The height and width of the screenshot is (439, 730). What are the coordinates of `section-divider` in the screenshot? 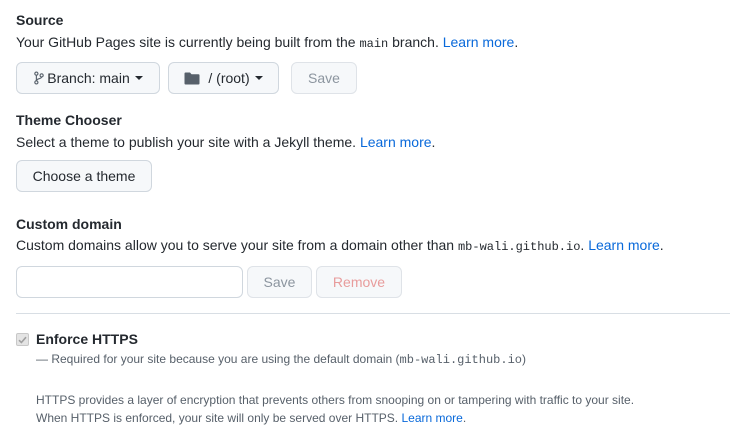 It's located at (373, 313).